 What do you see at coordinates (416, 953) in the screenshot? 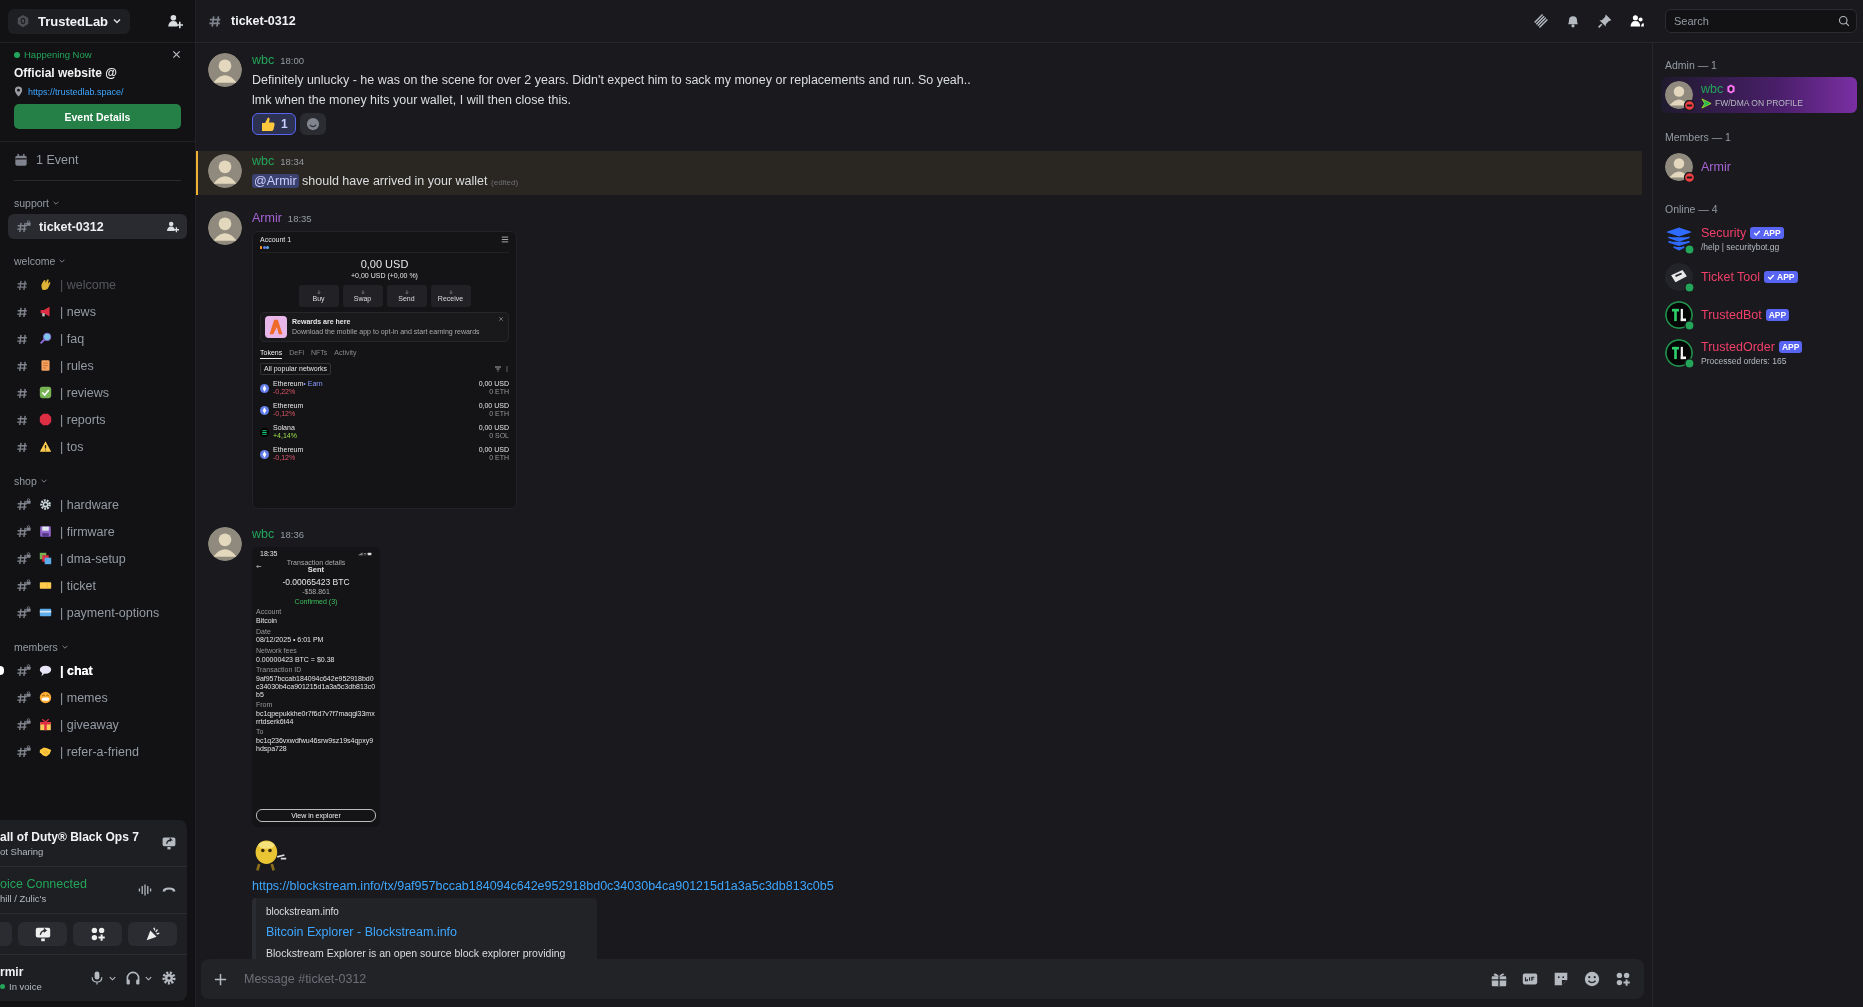
I see `embed-description: Blockstream Explorer is an open source block explorer providing` at bounding box center [416, 953].